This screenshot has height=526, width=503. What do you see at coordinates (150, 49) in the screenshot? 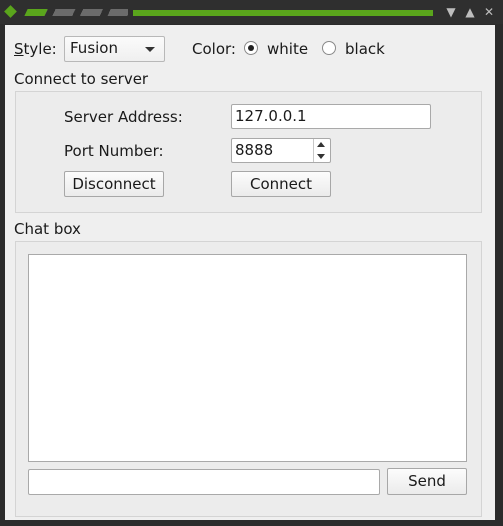
I see `chevron-down-icon` at bounding box center [150, 49].